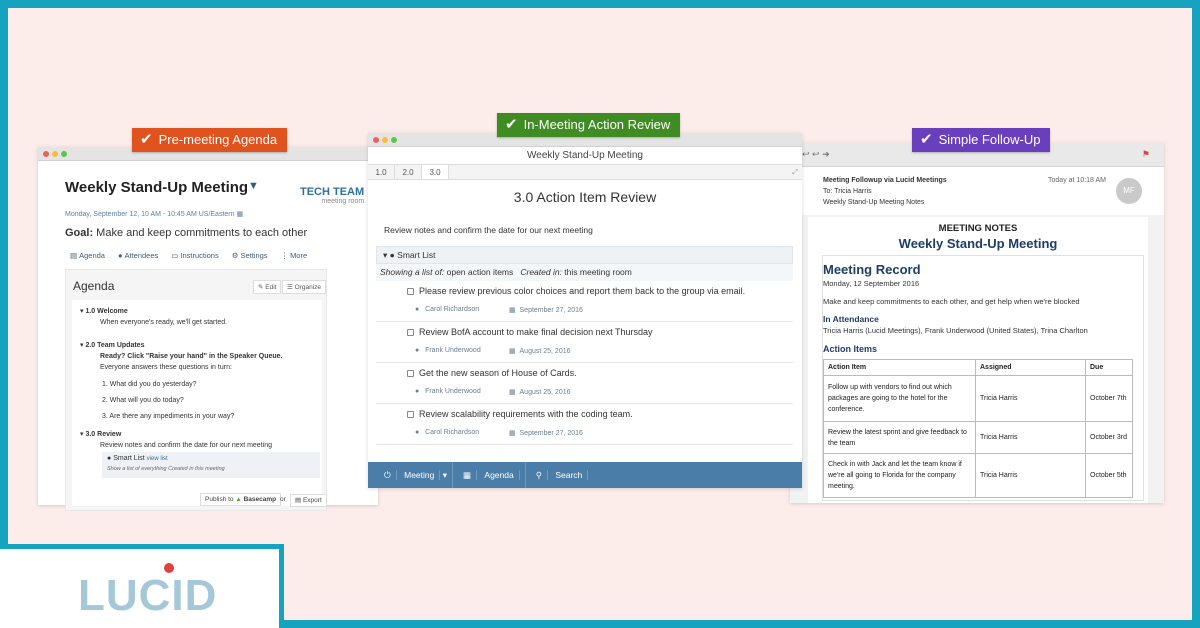 The height and width of the screenshot is (628, 1200). Describe the element at coordinates (169, 568) in the screenshot. I see `logo-dot` at that location.